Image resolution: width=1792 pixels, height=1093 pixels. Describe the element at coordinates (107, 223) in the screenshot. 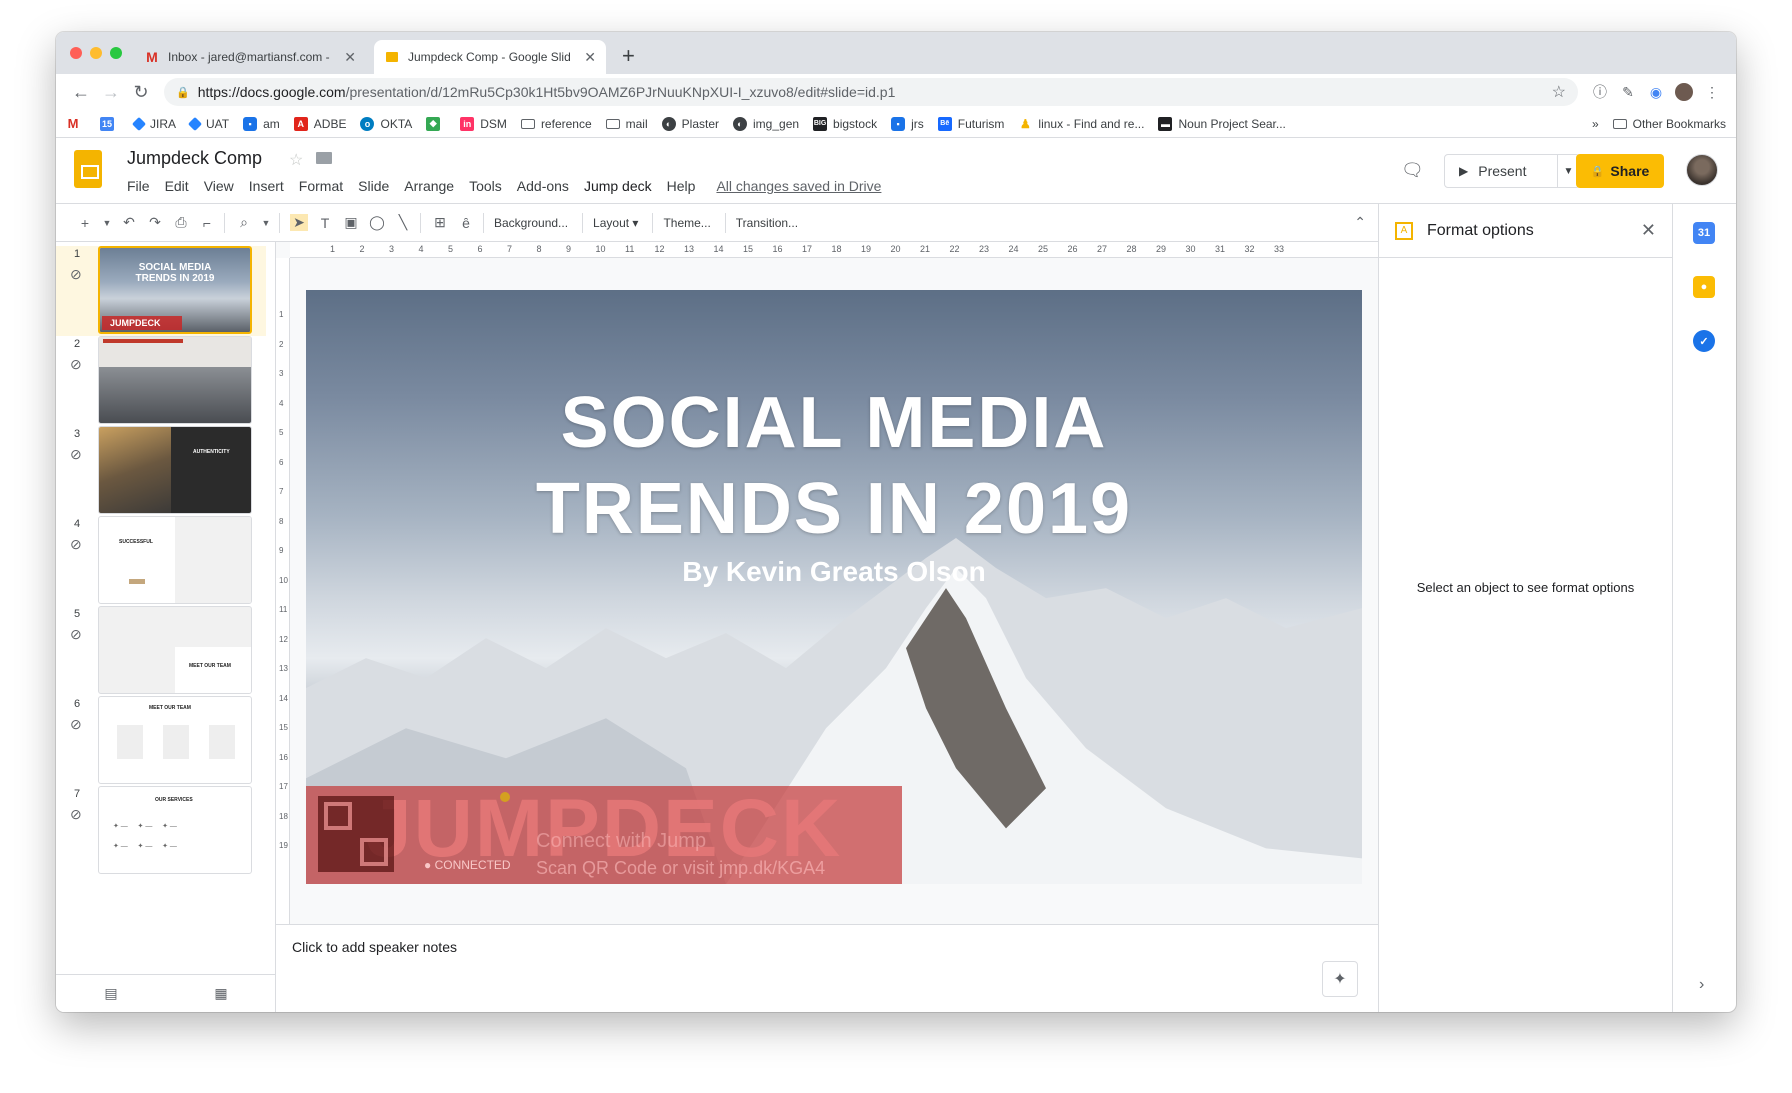

I see `new-slide-dropdown-icon: ▼` at that location.